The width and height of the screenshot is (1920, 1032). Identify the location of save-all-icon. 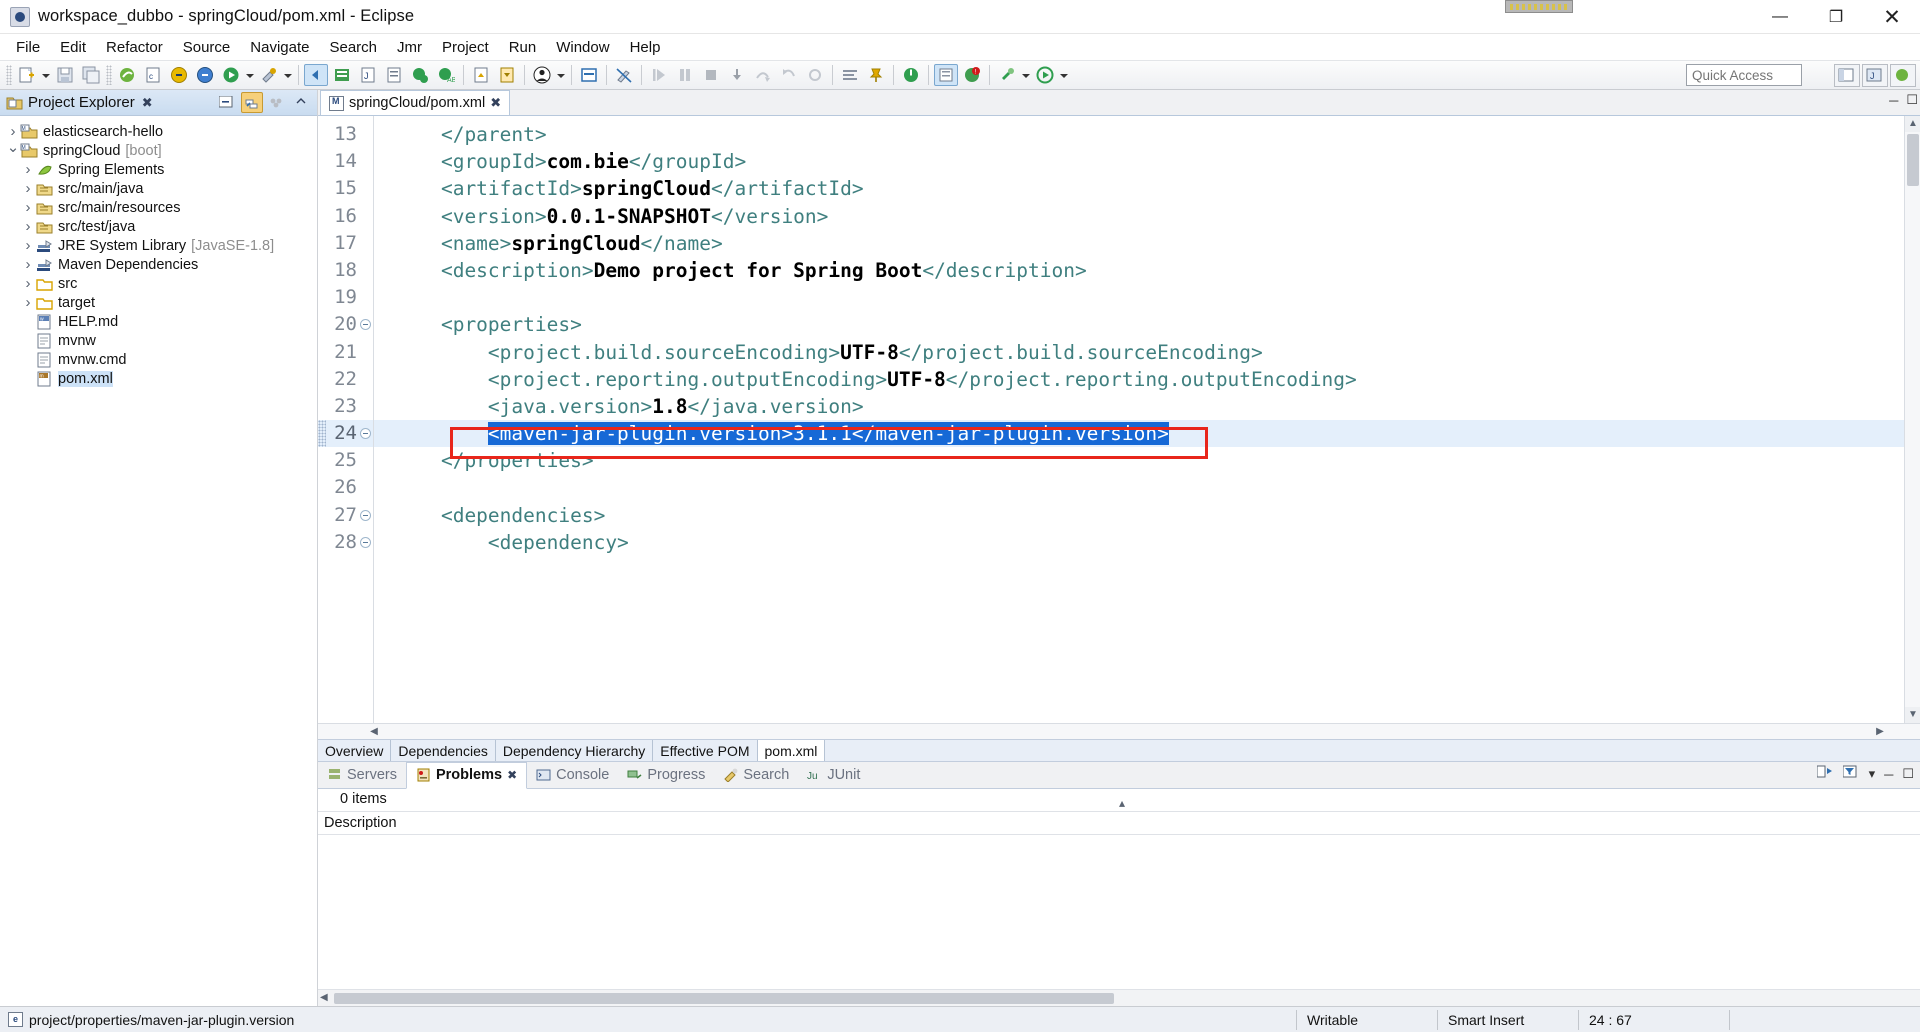
(91, 75).